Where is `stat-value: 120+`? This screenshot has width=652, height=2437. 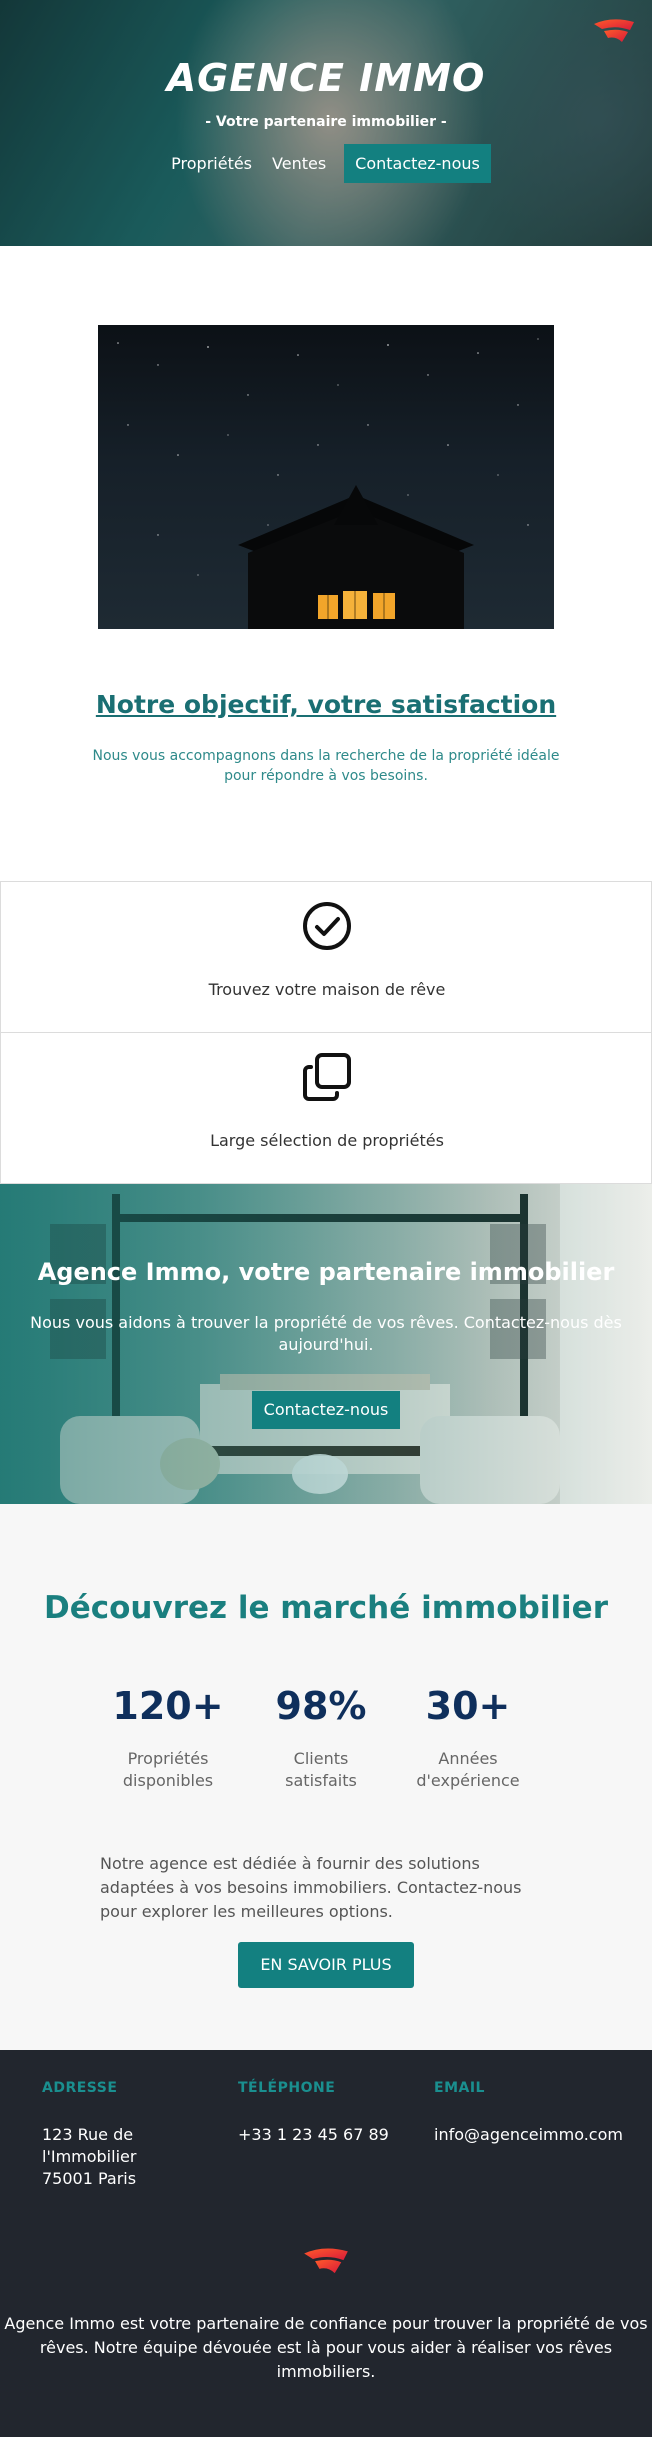
stat-value: 120+ is located at coordinates (168, 1706).